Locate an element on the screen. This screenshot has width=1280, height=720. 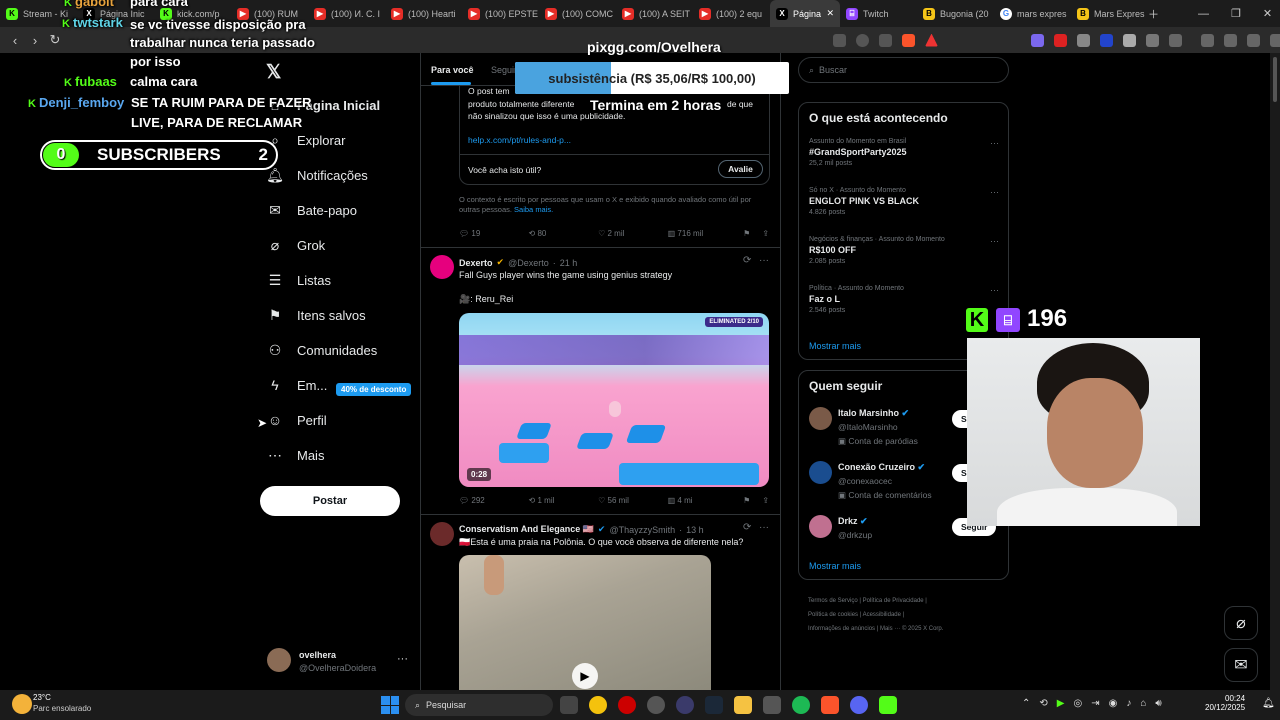
weather-temp: 23°C is located at coordinates (42, 697).